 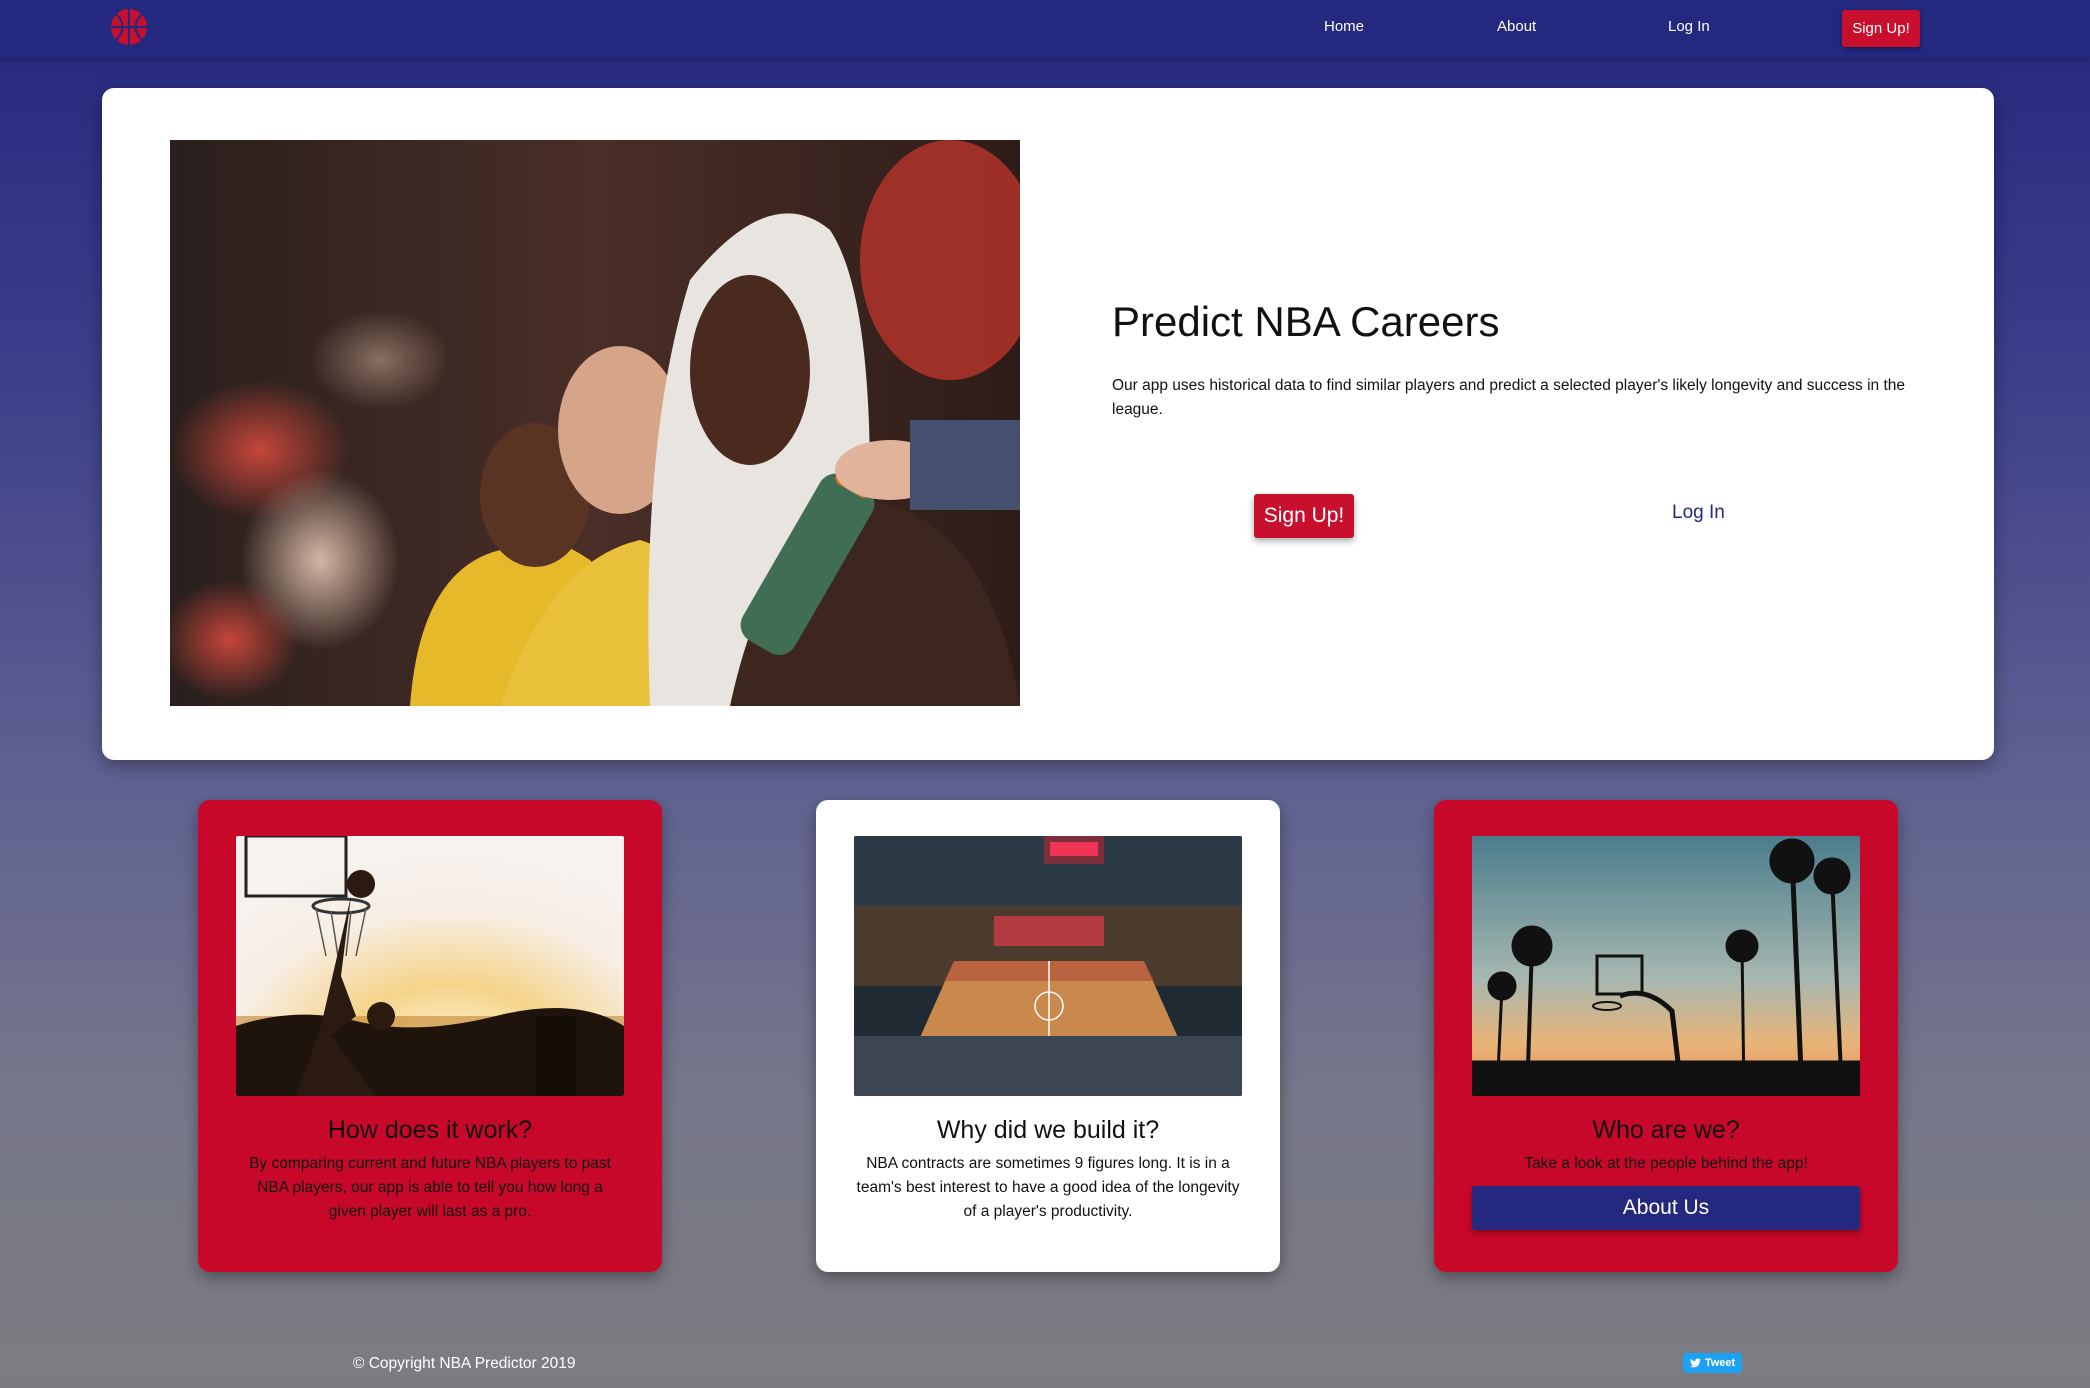 What do you see at coordinates (1344, 26) in the screenshot?
I see `nav-home-link: Home` at bounding box center [1344, 26].